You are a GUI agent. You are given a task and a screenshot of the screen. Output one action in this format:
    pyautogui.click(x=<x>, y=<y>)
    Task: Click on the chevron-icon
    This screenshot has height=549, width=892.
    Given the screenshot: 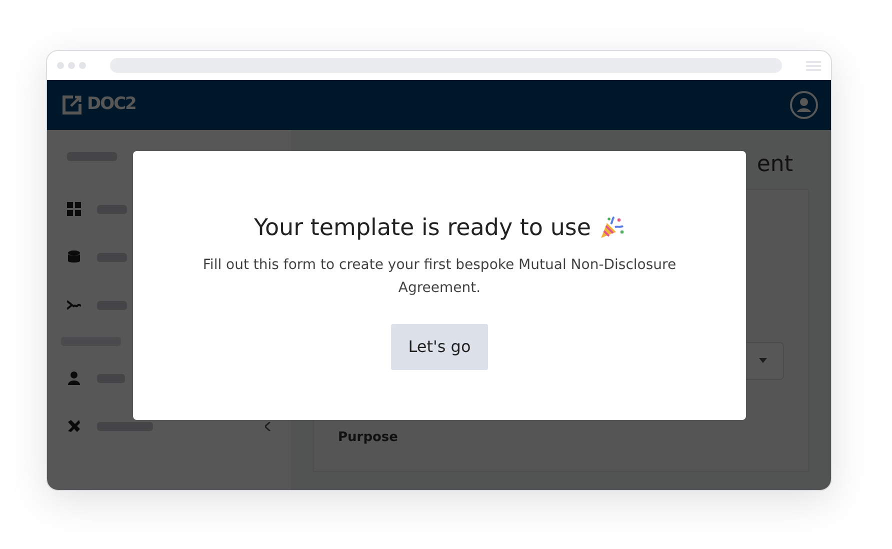 What is the action you would take?
    pyautogui.click(x=268, y=426)
    